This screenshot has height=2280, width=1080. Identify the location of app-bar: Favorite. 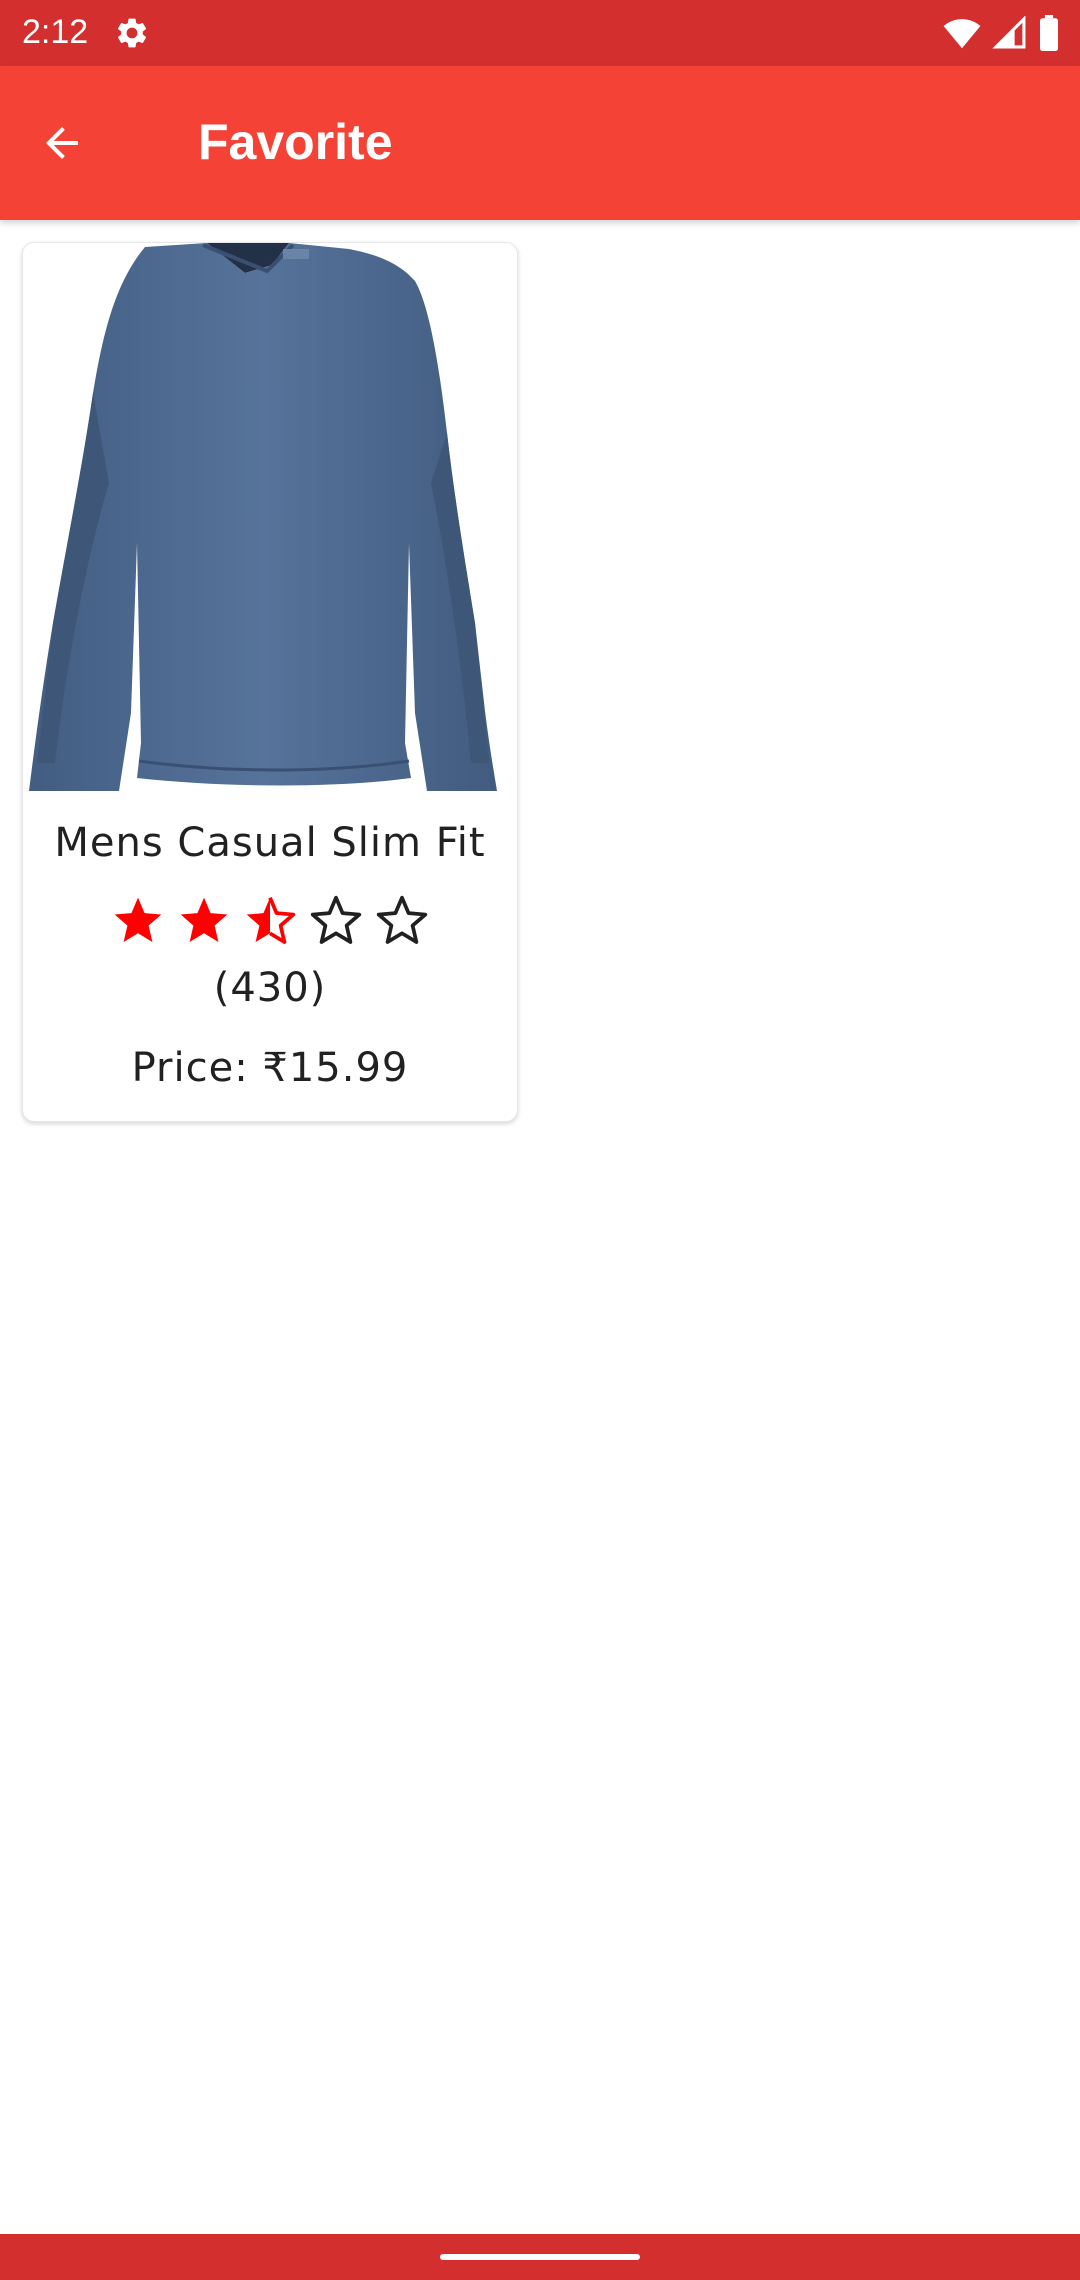
(540, 143).